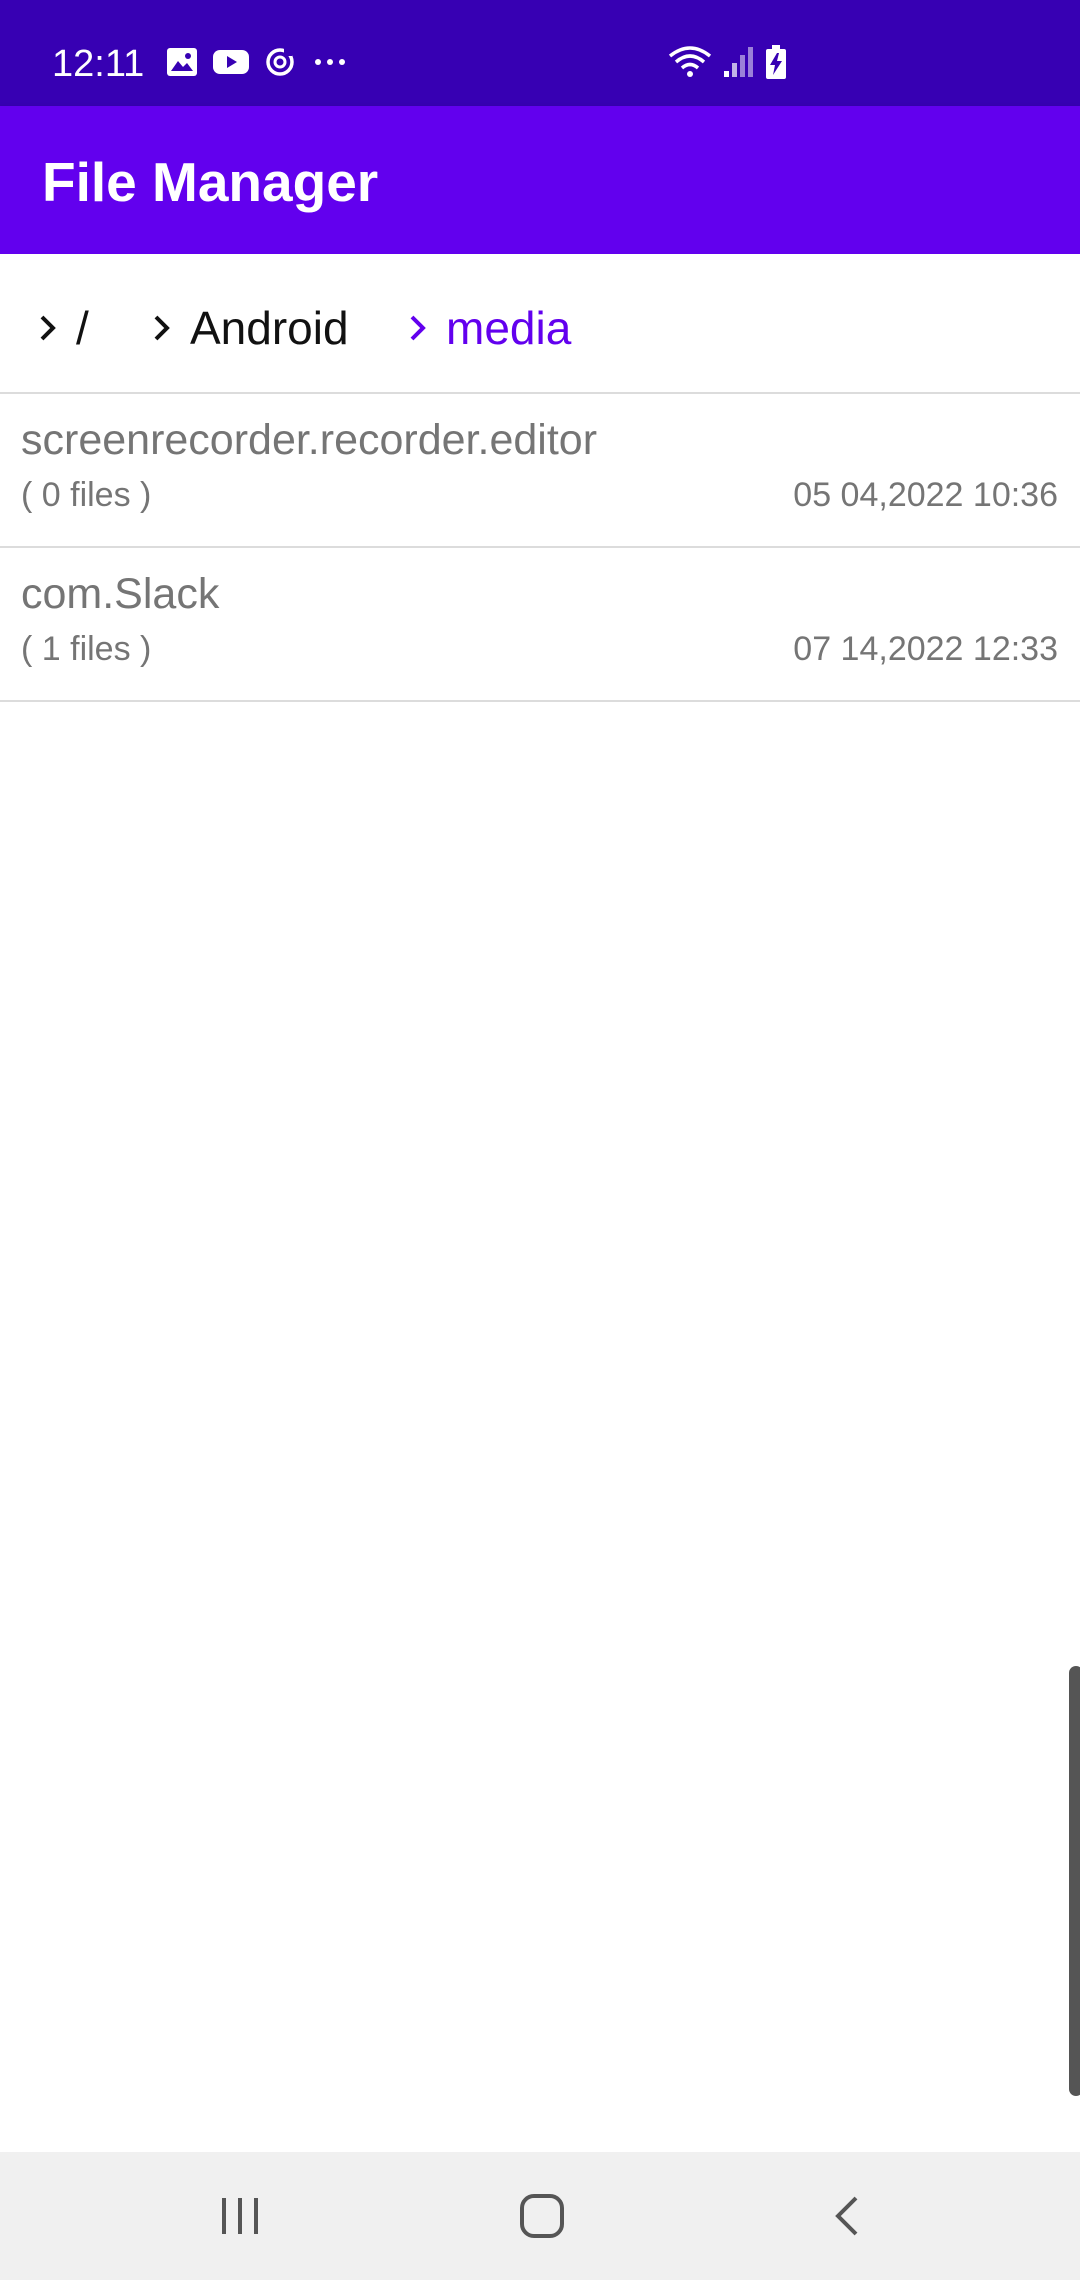  I want to click on breadcrumb-root: /, so click(63, 328).